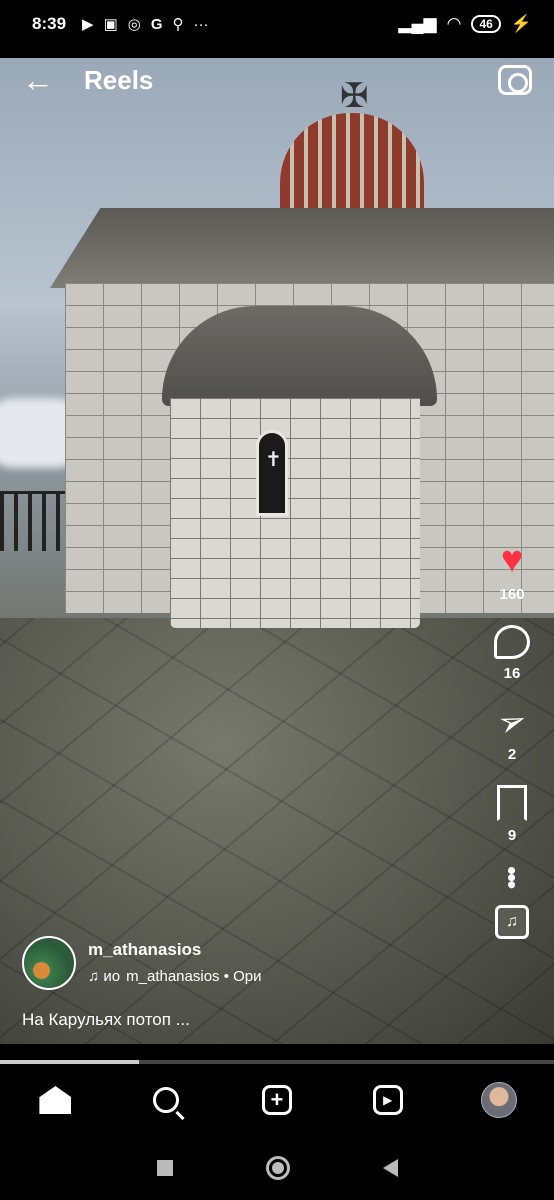 The image size is (554, 1200). I want to click on status-notification-icons: ▶ ▣ ◎ G ⚲ ···, so click(145, 24).